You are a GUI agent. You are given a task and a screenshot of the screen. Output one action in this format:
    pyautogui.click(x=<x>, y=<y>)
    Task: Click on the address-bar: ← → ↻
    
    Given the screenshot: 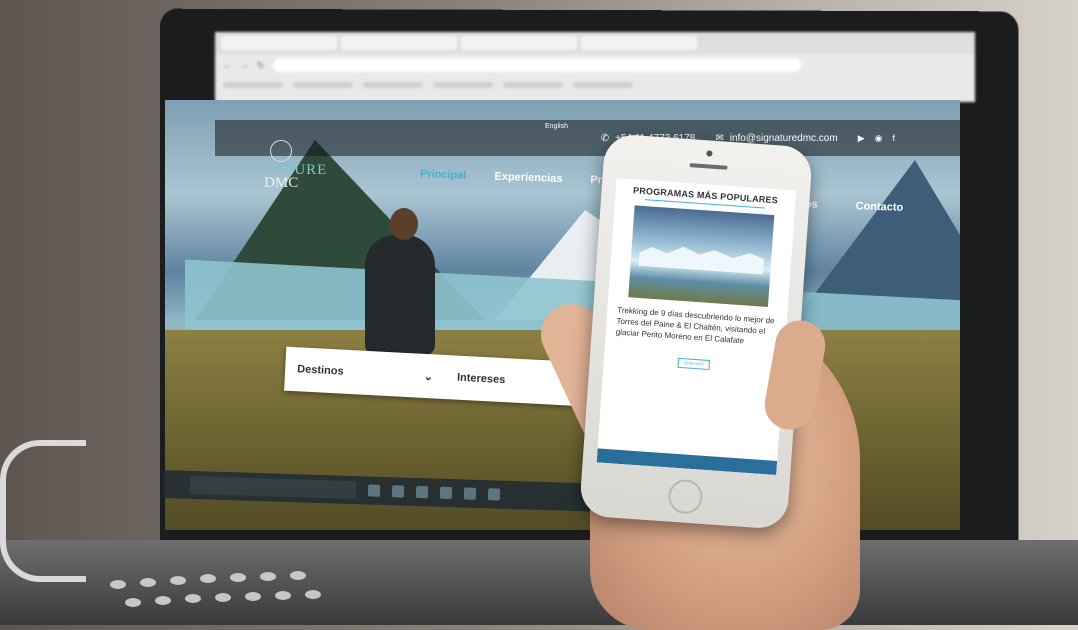 What is the action you would take?
    pyautogui.click(x=595, y=65)
    